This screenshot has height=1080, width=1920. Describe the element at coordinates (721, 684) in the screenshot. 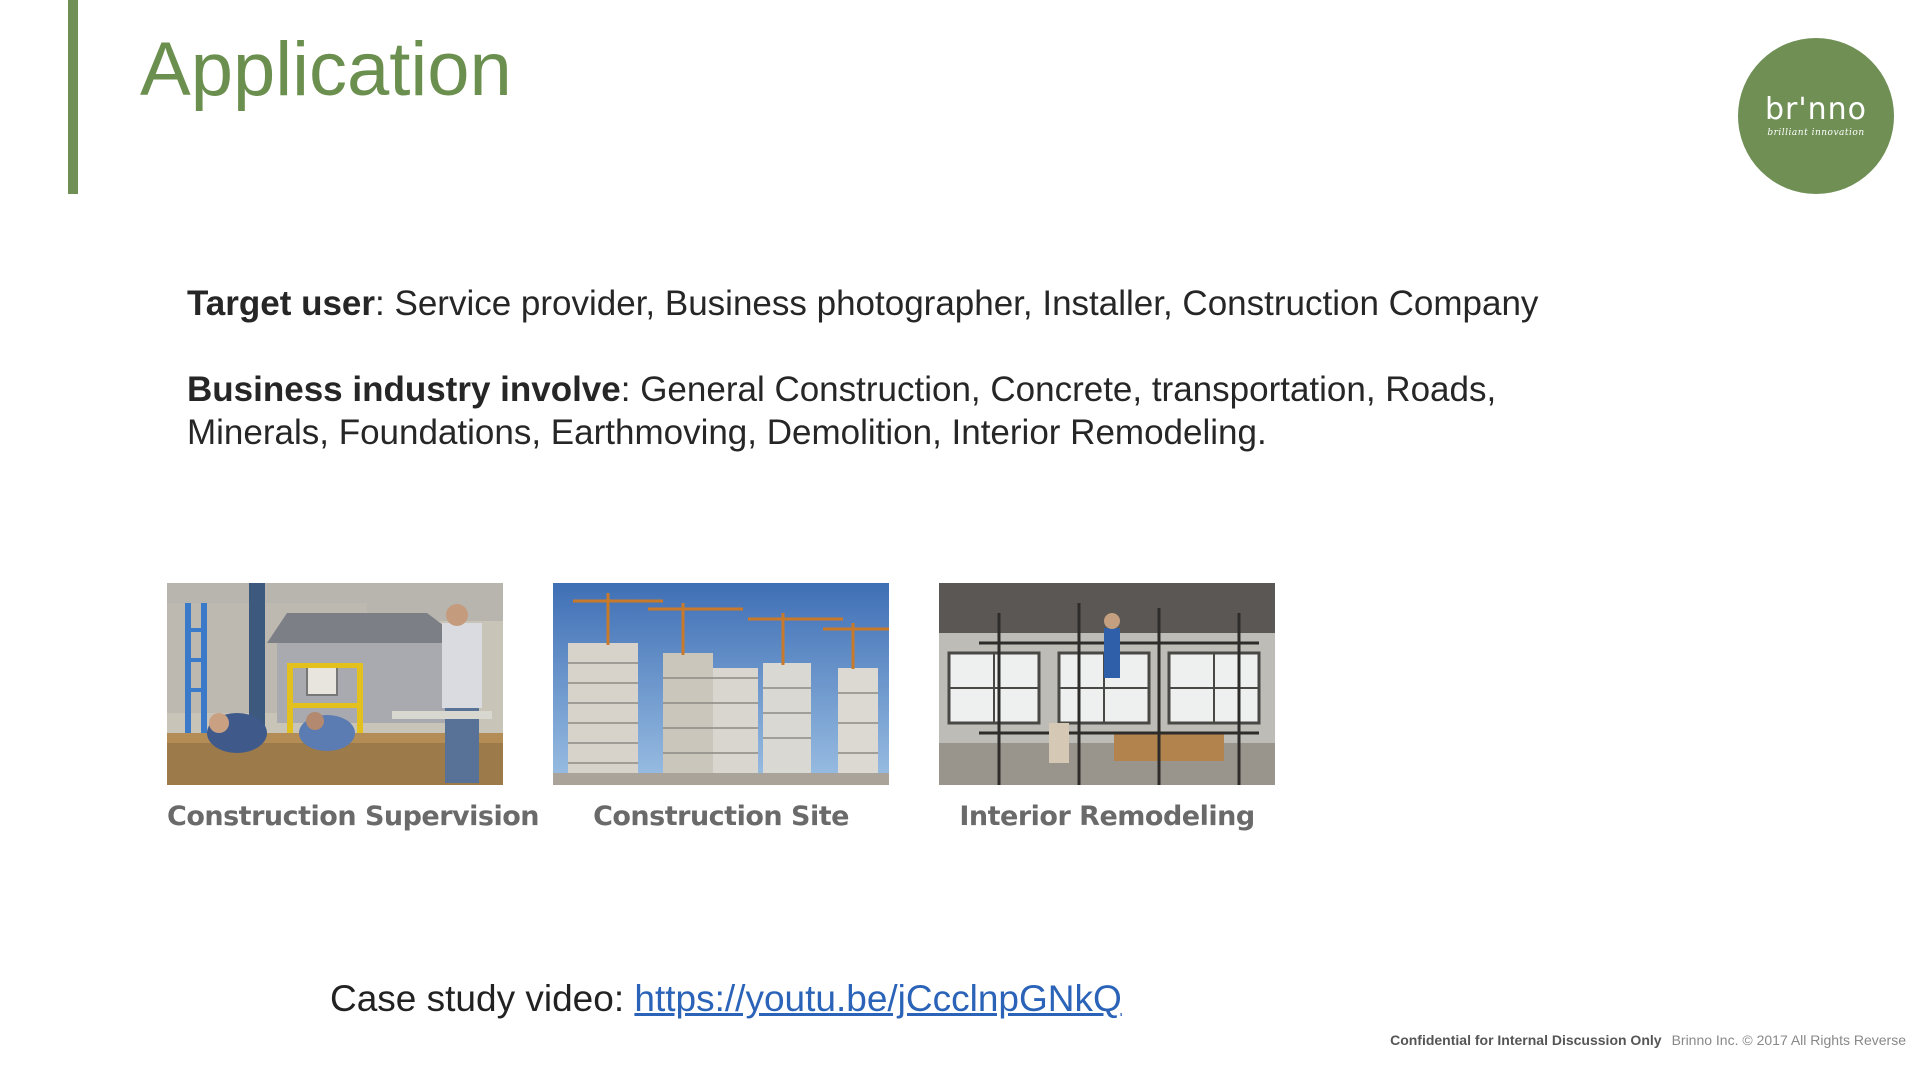

I see `highrise-cranes-photo` at that location.